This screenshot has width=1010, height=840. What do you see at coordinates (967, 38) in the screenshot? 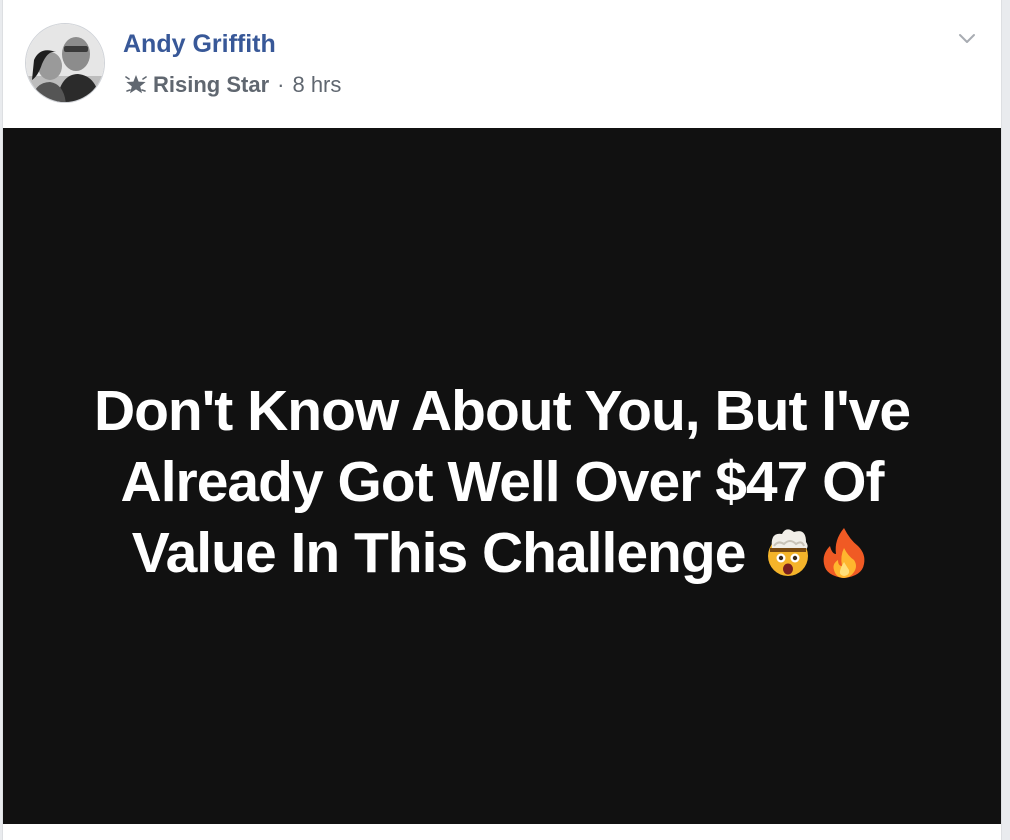
I see `chevron-down-icon` at bounding box center [967, 38].